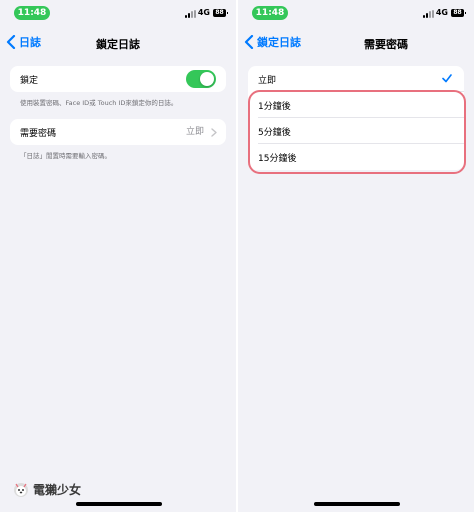 Image resolution: width=474 pixels, height=512 pixels. I want to click on lock-footnote: 使用裝置密碼、Face ID或 Touch ID來鎖定你的日誌。, so click(99, 103).